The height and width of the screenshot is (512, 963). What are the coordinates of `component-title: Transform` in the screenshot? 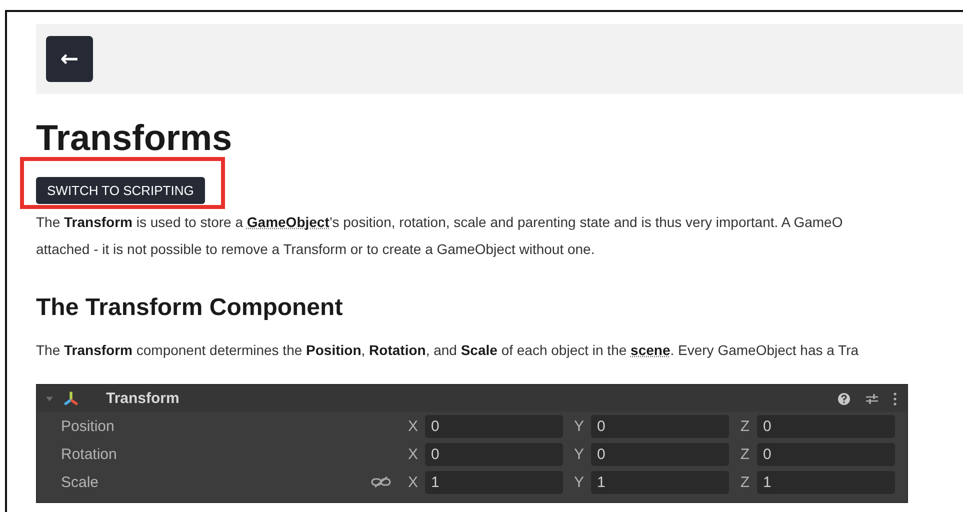 It's located at (143, 398).